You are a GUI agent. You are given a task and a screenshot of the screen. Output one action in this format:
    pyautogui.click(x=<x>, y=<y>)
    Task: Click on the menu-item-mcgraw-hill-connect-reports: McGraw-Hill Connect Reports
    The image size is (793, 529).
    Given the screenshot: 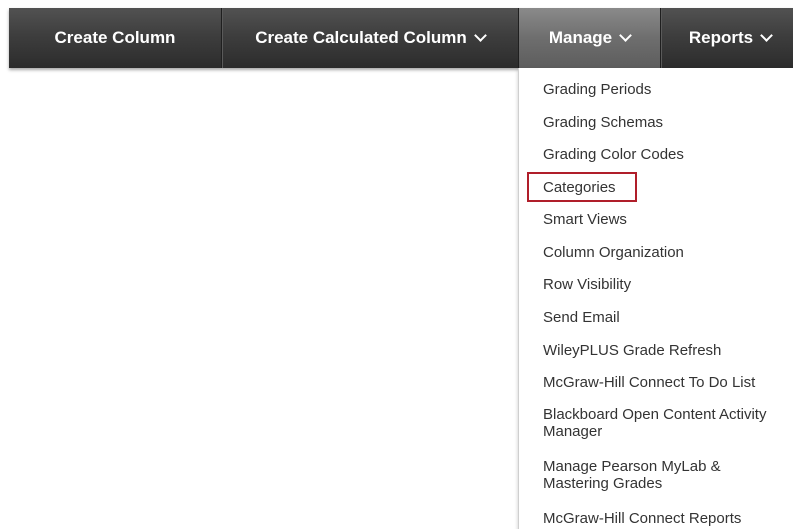 What is the action you would take?
    pyautogui.click(x=642, y=518)
    